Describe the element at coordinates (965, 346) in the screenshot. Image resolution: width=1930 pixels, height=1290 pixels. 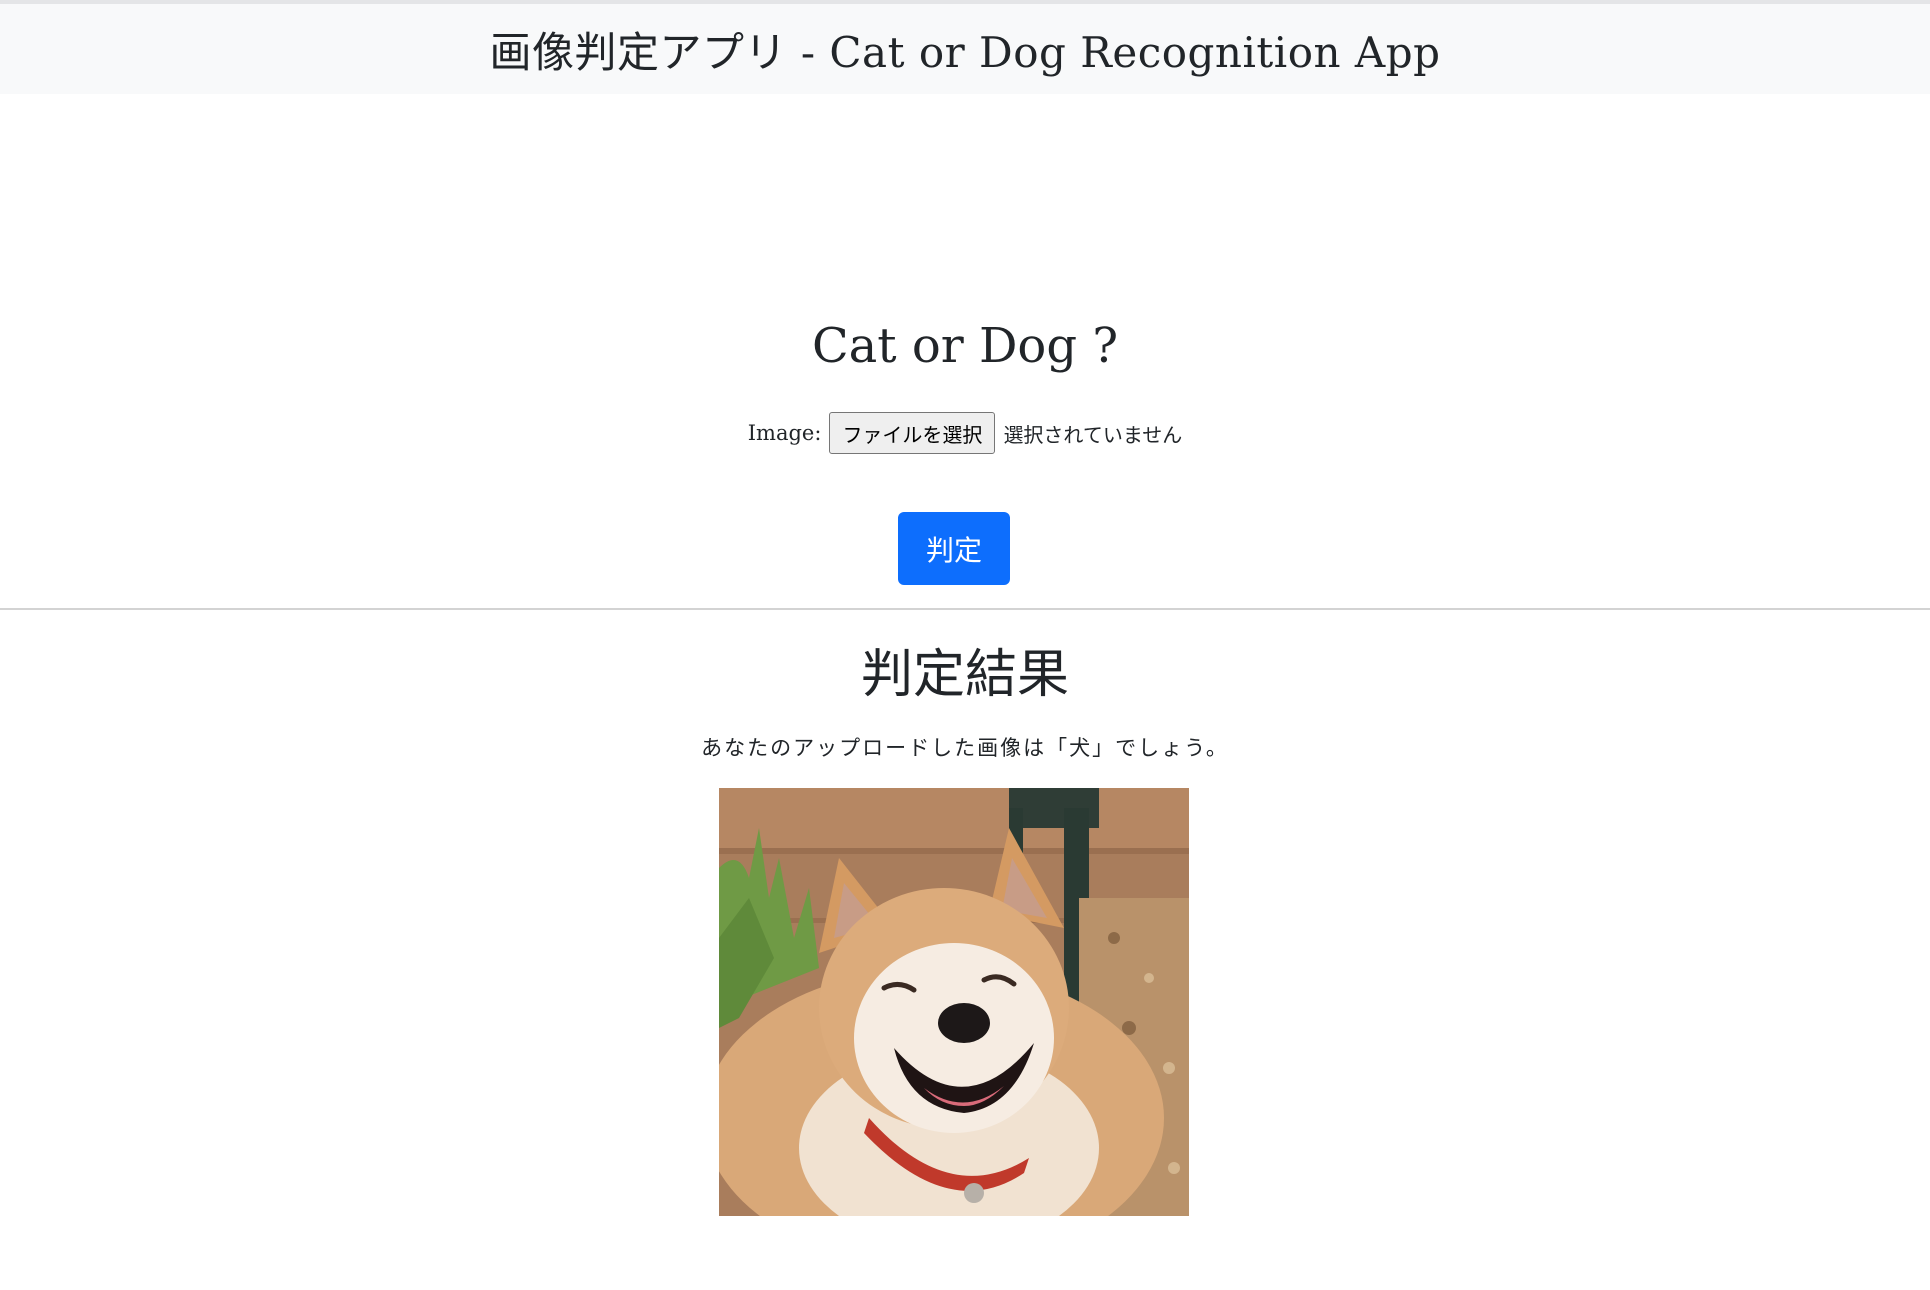
I see `upload-heading: Cat or Dog ?` at that location.